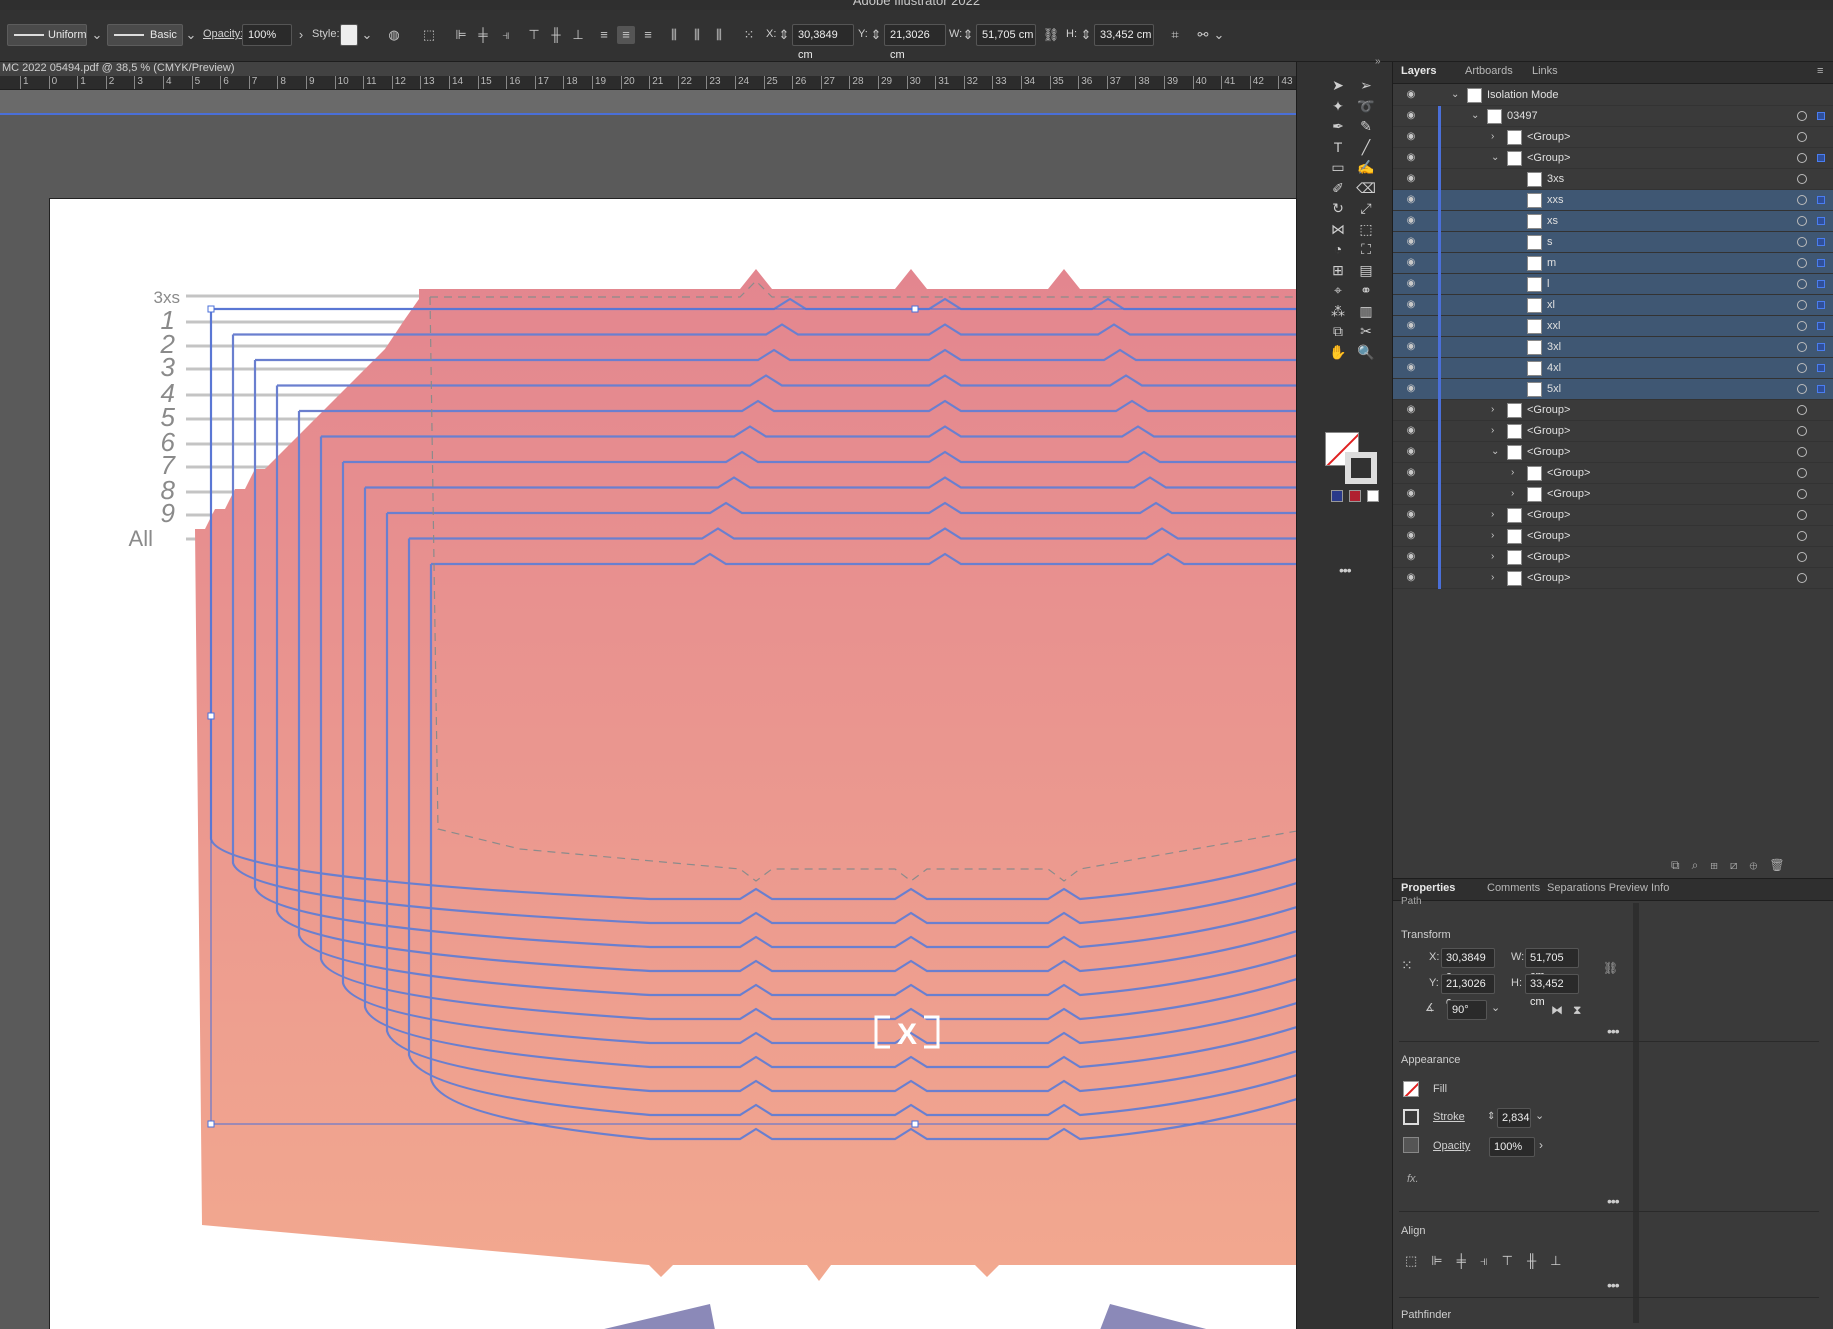  Describe the element at coordinates (1338, 208) in the screenshot. I see `rotate-tool-icon: ↻` at that location.